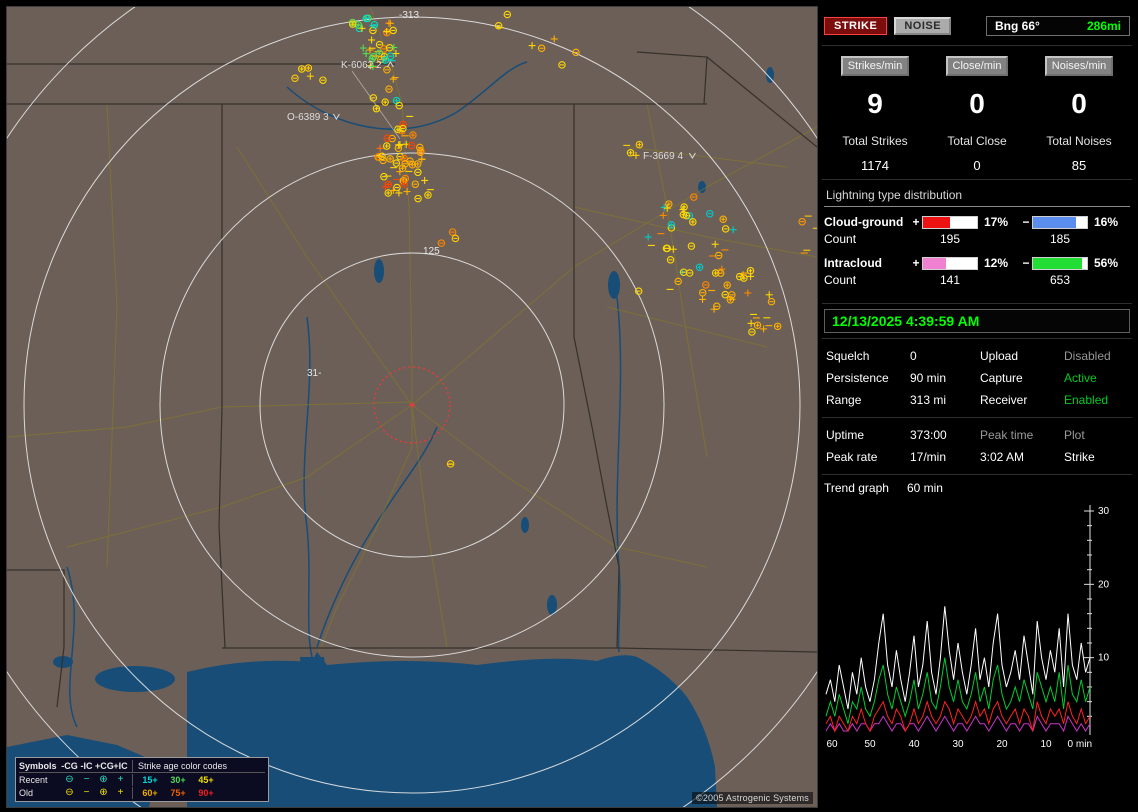 The image size is (1138, 812). Describe the element at coordinates (875, 103) in the screenshot. I see `strikes-per-min-value: 9` at that location.